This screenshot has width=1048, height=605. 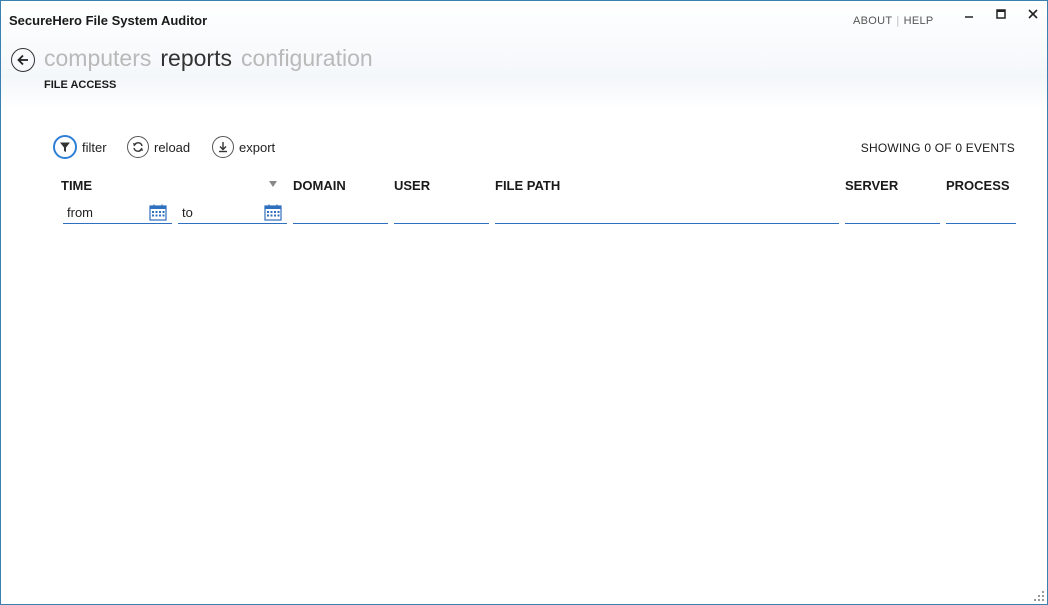 I want to click on resize-grip-icon, so click(x=1039, y=596).